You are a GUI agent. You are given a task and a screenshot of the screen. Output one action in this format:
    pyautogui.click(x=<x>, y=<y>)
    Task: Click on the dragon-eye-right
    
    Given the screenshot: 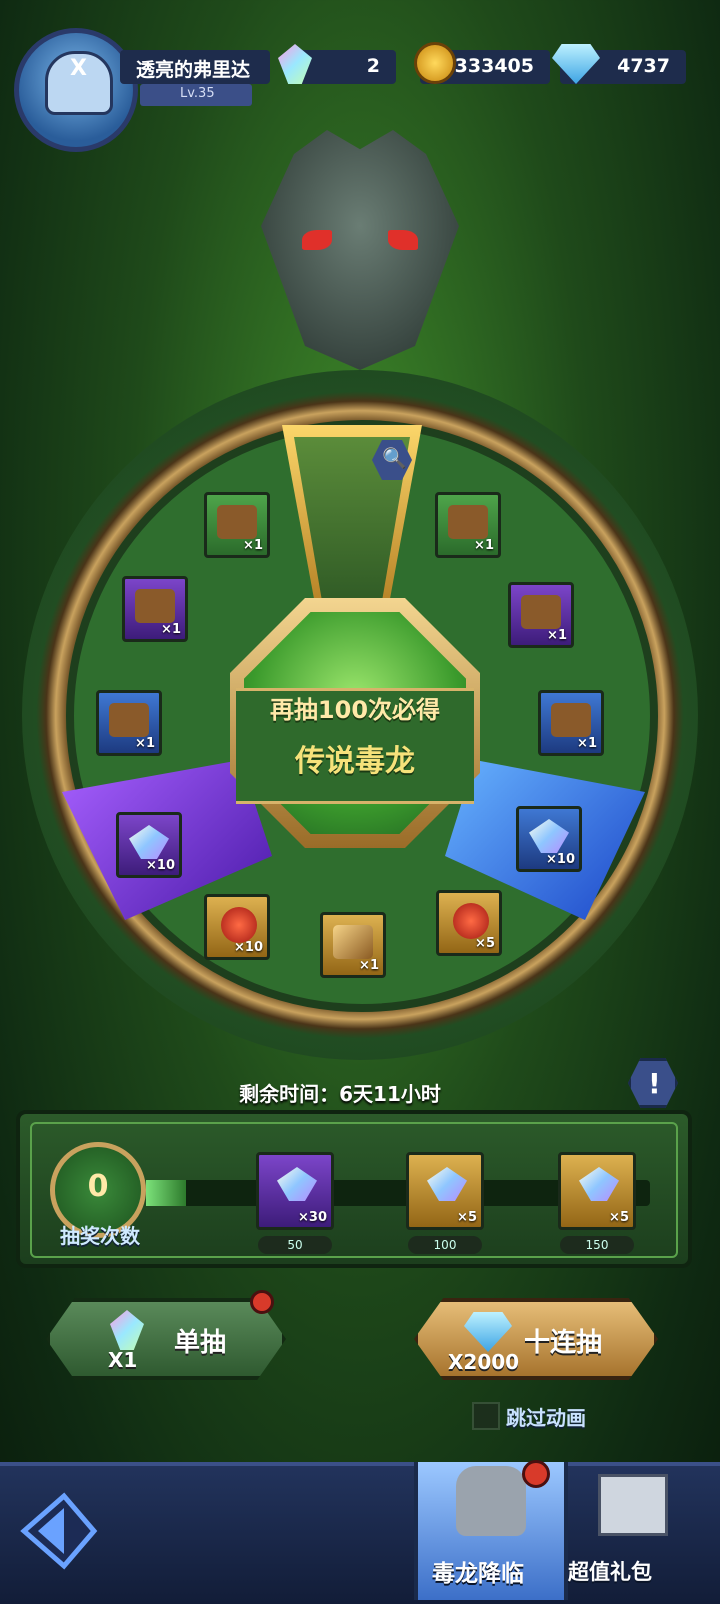 What is the action you would take?
    pyautogui.click(x=403, y=240)
    